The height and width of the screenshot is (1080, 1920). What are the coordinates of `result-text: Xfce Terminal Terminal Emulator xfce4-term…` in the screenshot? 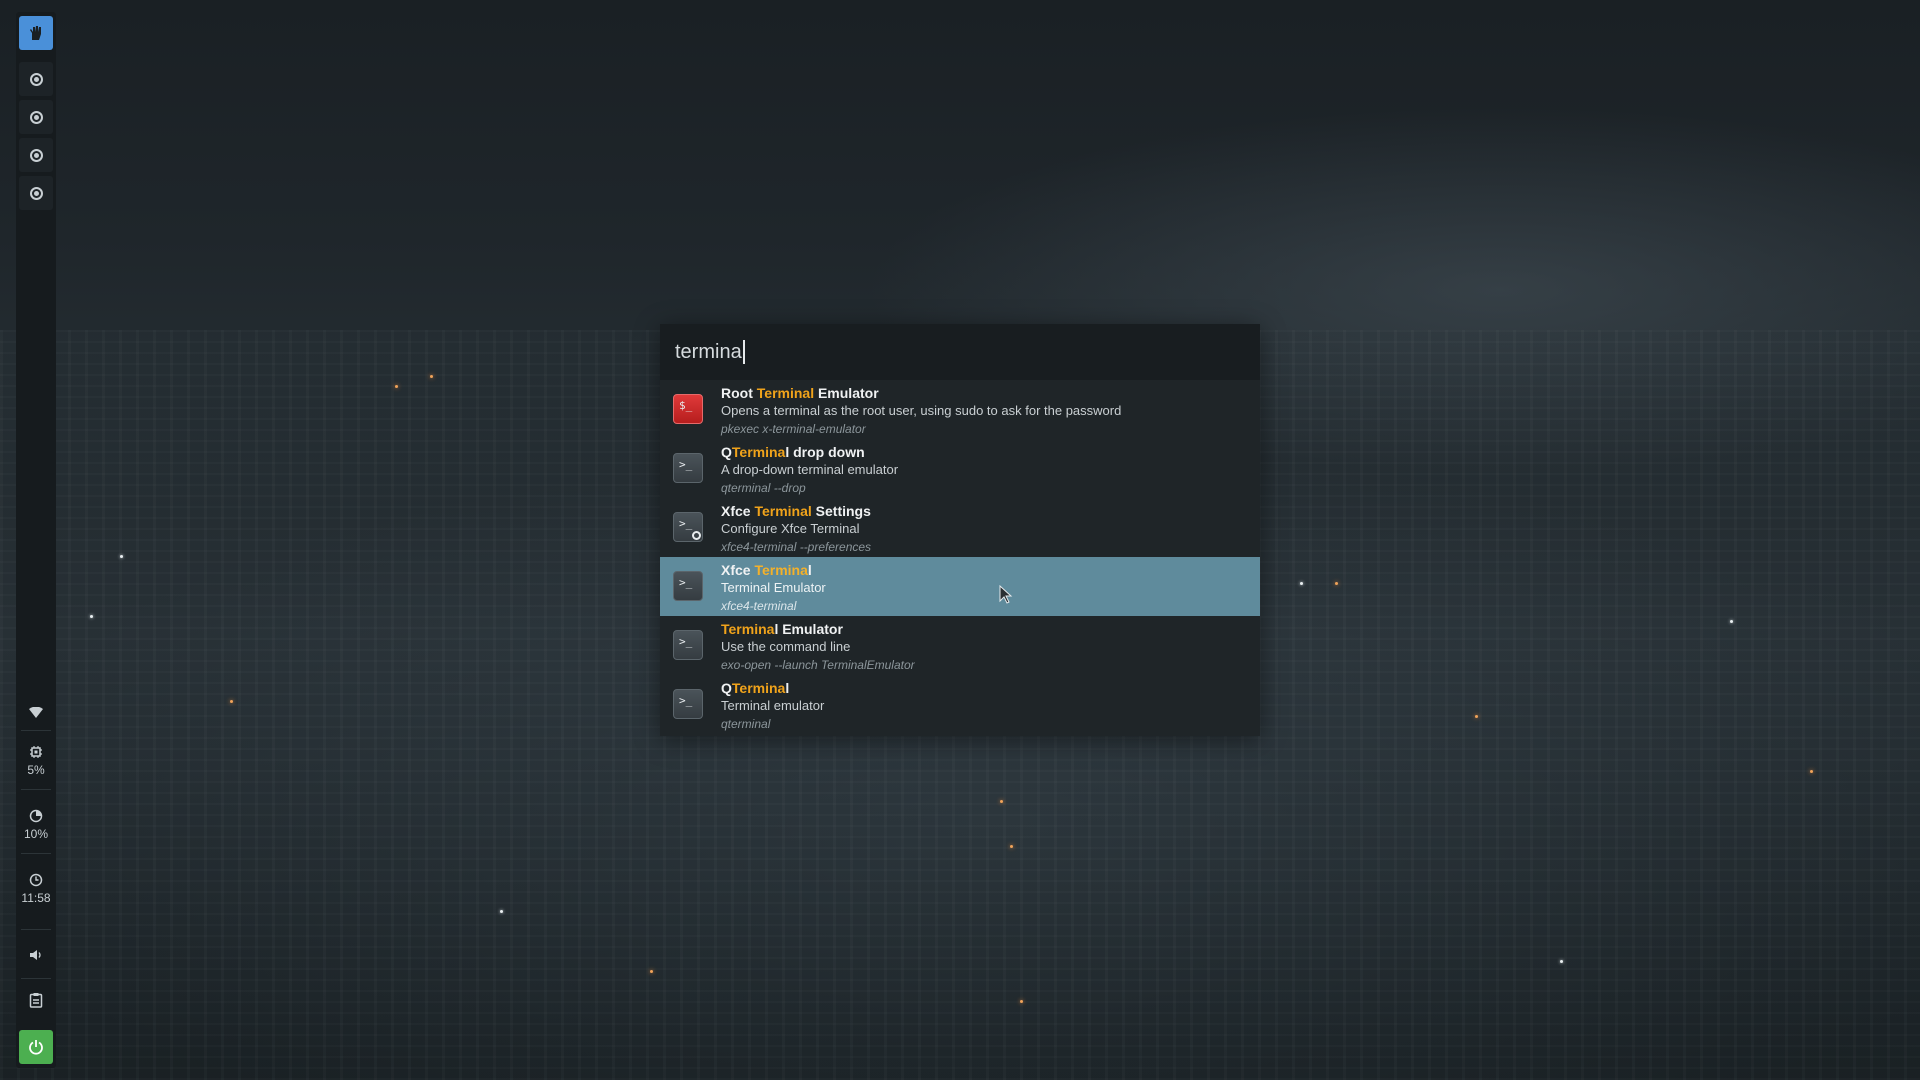 It's located at (773, 588).